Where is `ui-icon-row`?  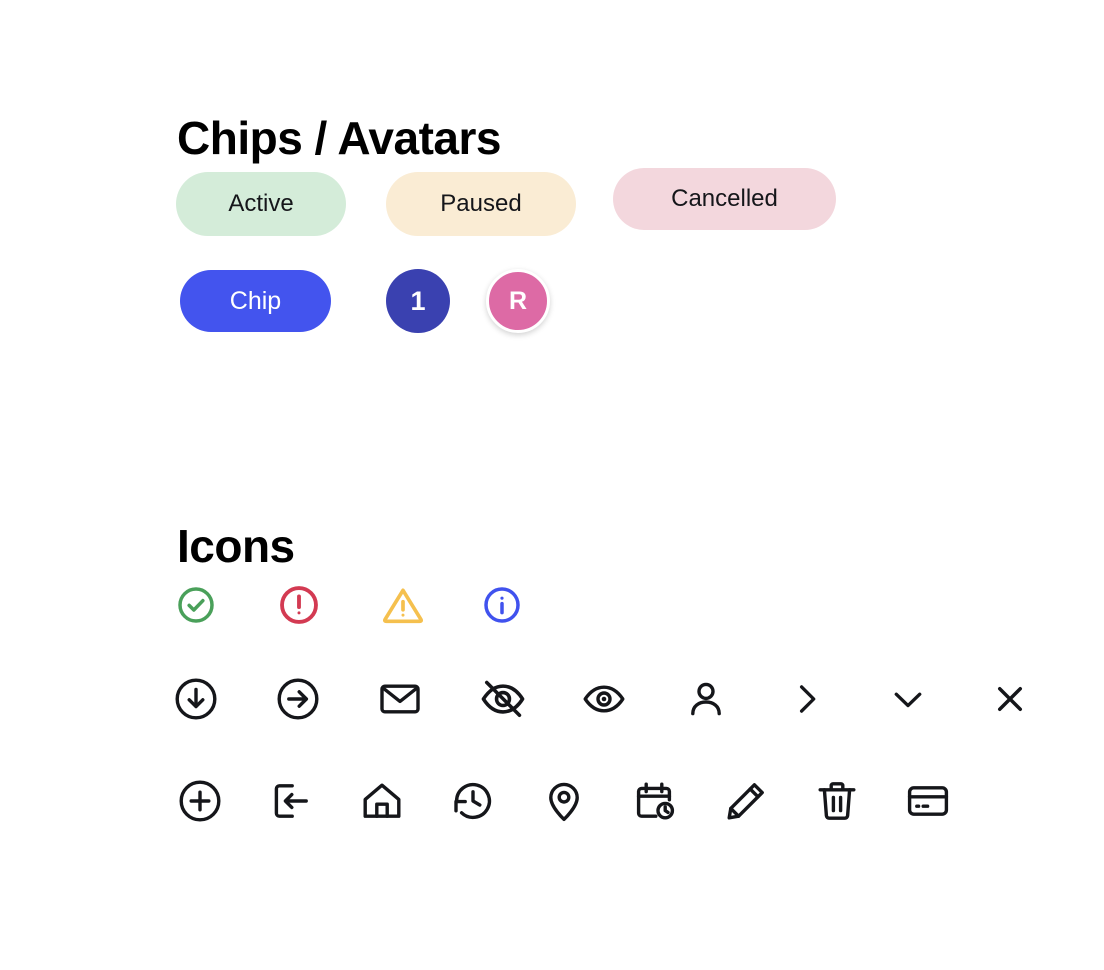 ui-icon-row is located at coordinates (631, 699).